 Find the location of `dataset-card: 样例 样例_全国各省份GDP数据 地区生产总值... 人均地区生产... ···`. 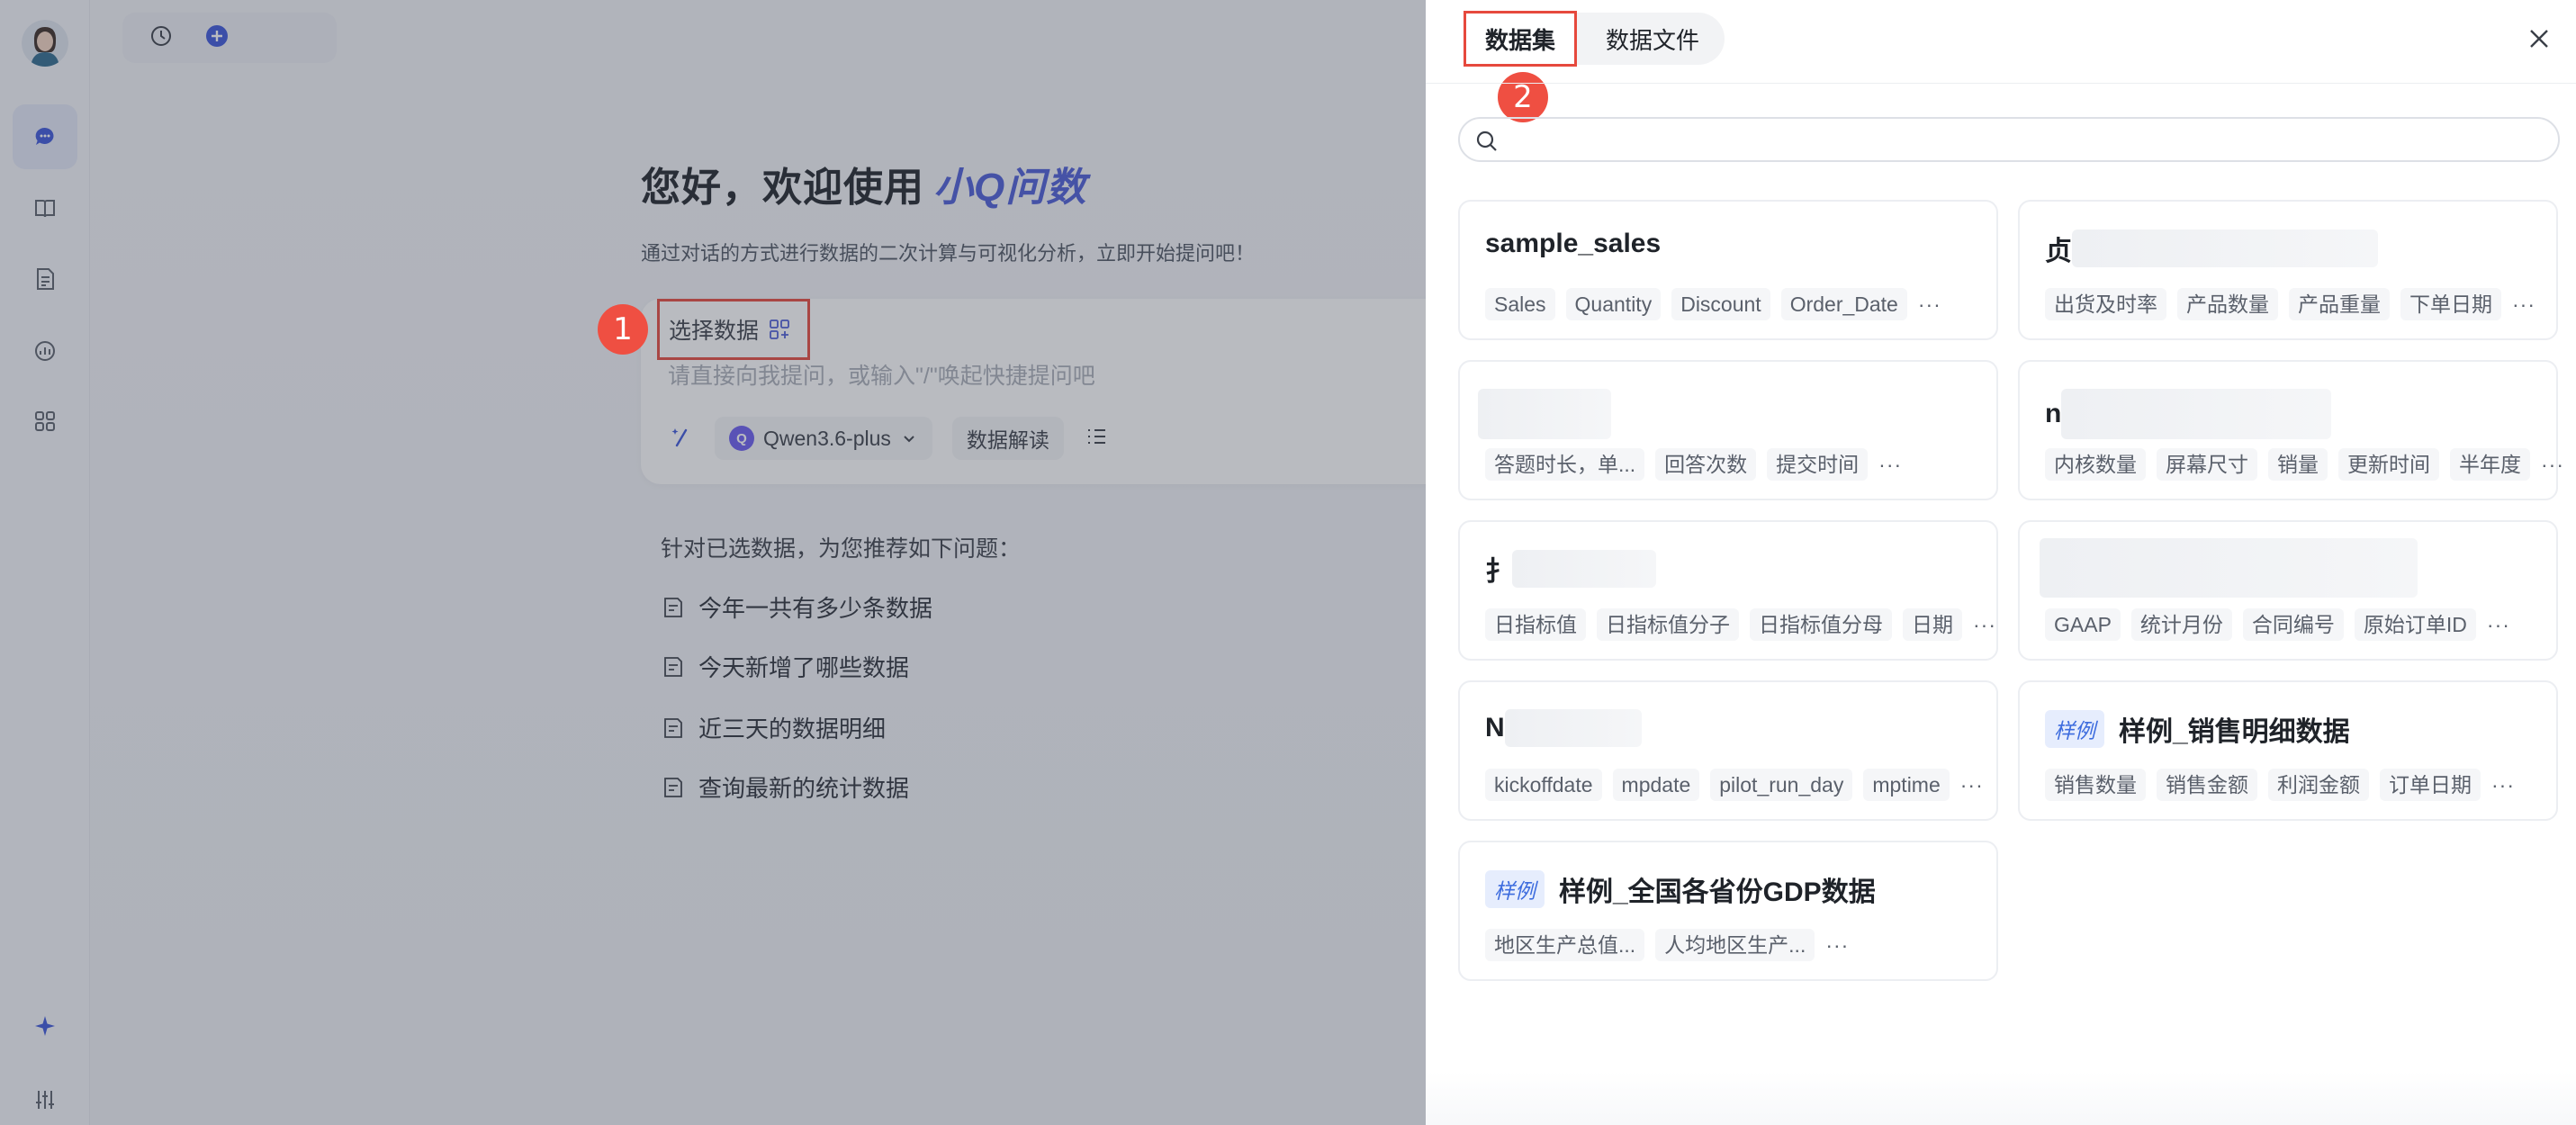

dataset-card: 样例 样例_全国各省份GDP数据 地区生产总值... 人均地区生产... ··· is located at coordinates (1728, 911).